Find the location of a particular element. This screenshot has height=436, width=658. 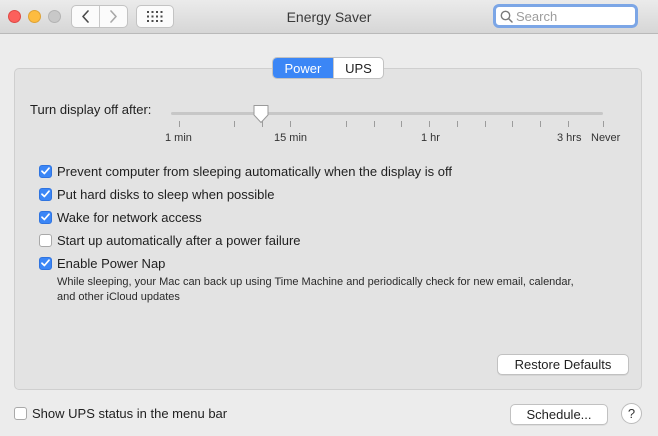

disk-sleep-checkbox is located at coordinates (45, 194).